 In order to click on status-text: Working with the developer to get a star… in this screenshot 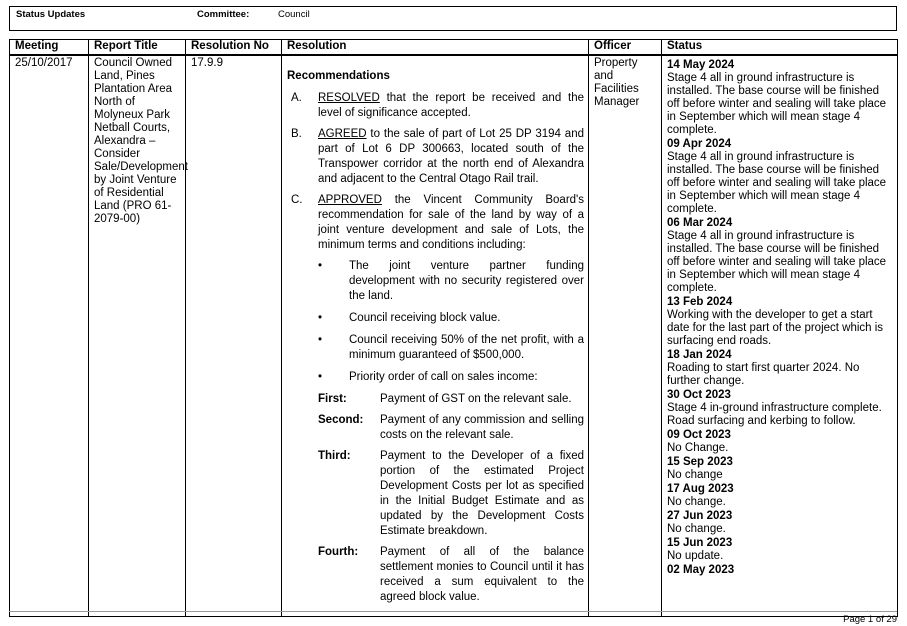, I will do `click(775, 328)`.